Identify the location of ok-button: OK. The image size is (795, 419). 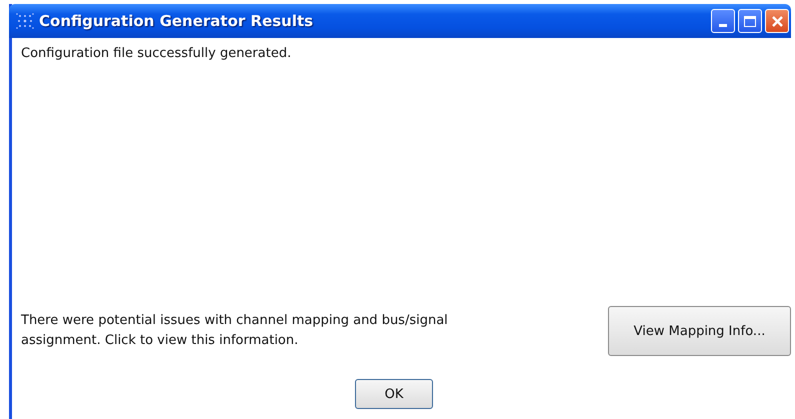
(394, 394).